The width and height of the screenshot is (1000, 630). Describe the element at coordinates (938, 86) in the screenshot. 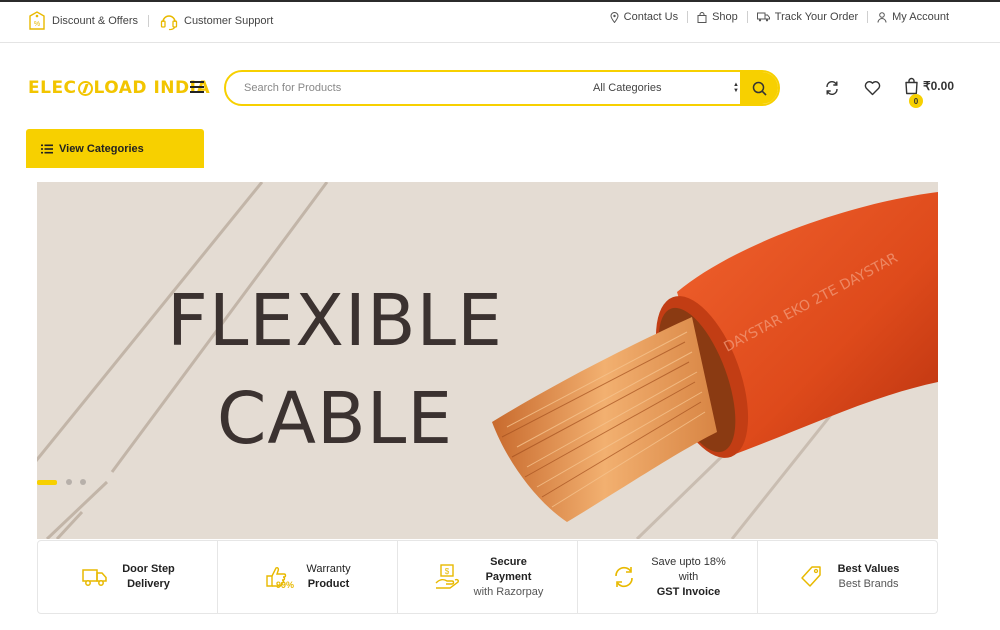

I see `cart-total: ₹0.00` at that location.